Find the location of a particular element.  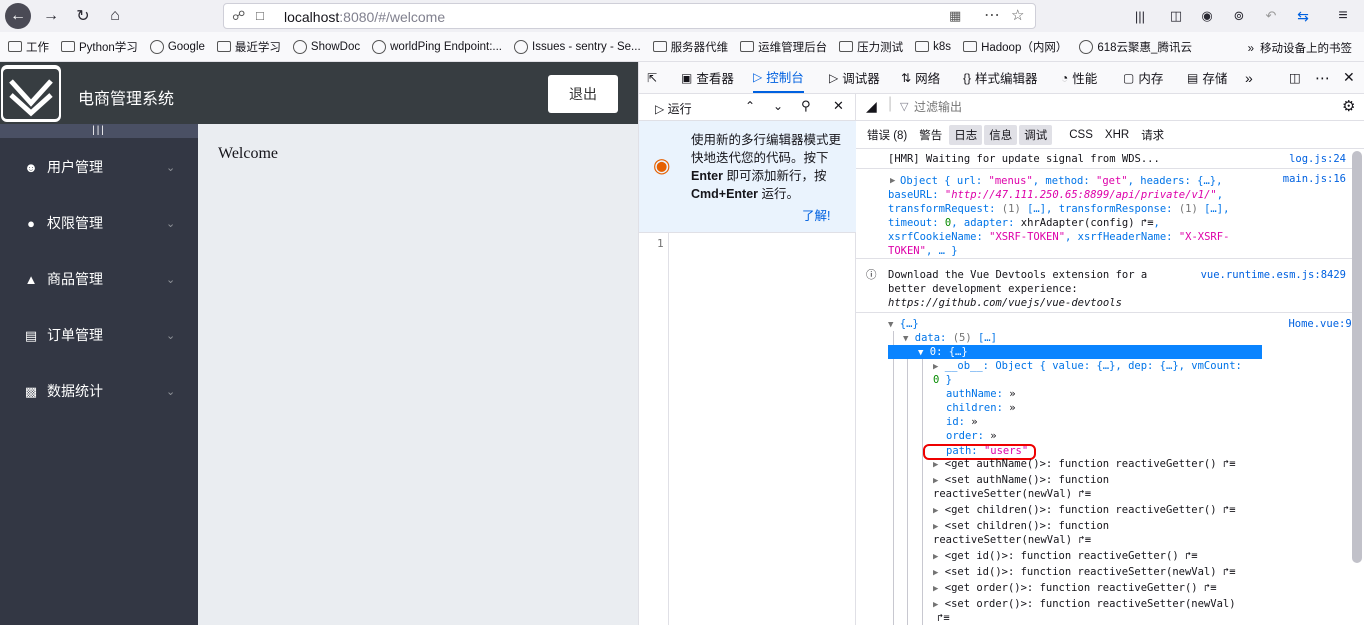

bookmark-item: Google is located at coordinates (177, 46).